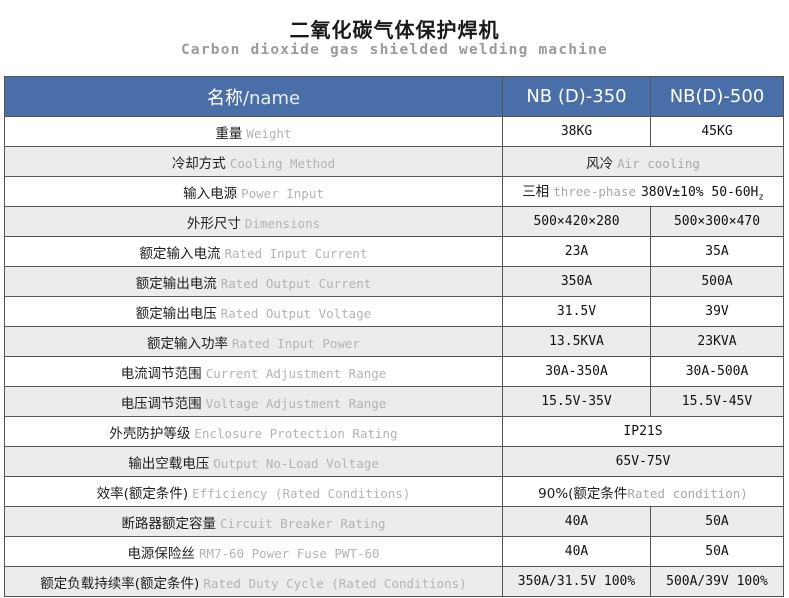 This screenshot has height=598, width=789. I want to click on row-value-model-2: 35A, so click(717, 251).